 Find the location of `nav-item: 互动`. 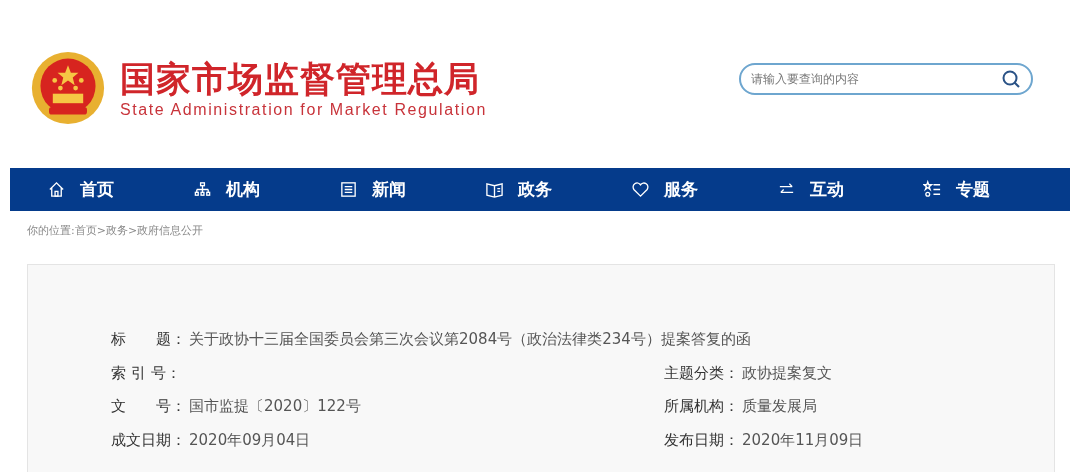

nav-item: 互动 is located at coordinates (850, 189).